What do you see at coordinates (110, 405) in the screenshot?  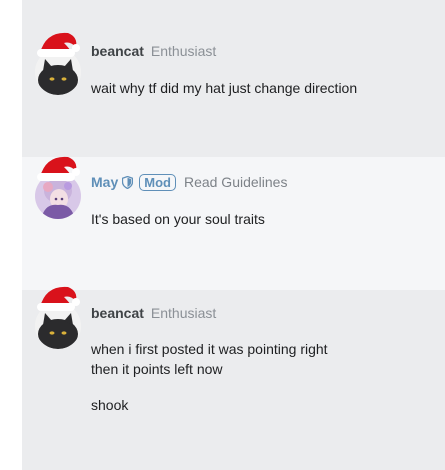 I see `post-text-line: shook` at bounding box center [110, 405].